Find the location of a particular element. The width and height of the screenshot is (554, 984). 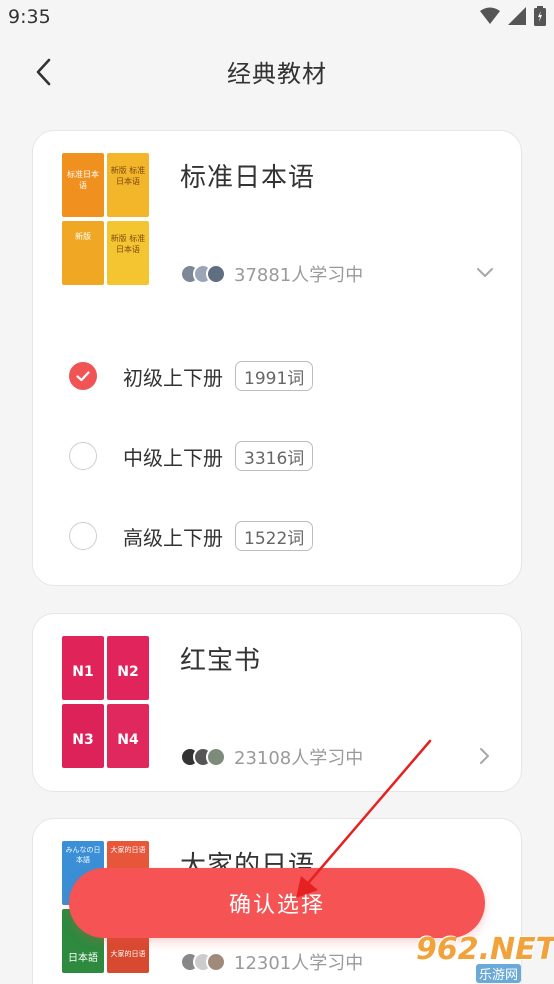

watermark-logo: 962.NET is located at coordinates (485, 949).